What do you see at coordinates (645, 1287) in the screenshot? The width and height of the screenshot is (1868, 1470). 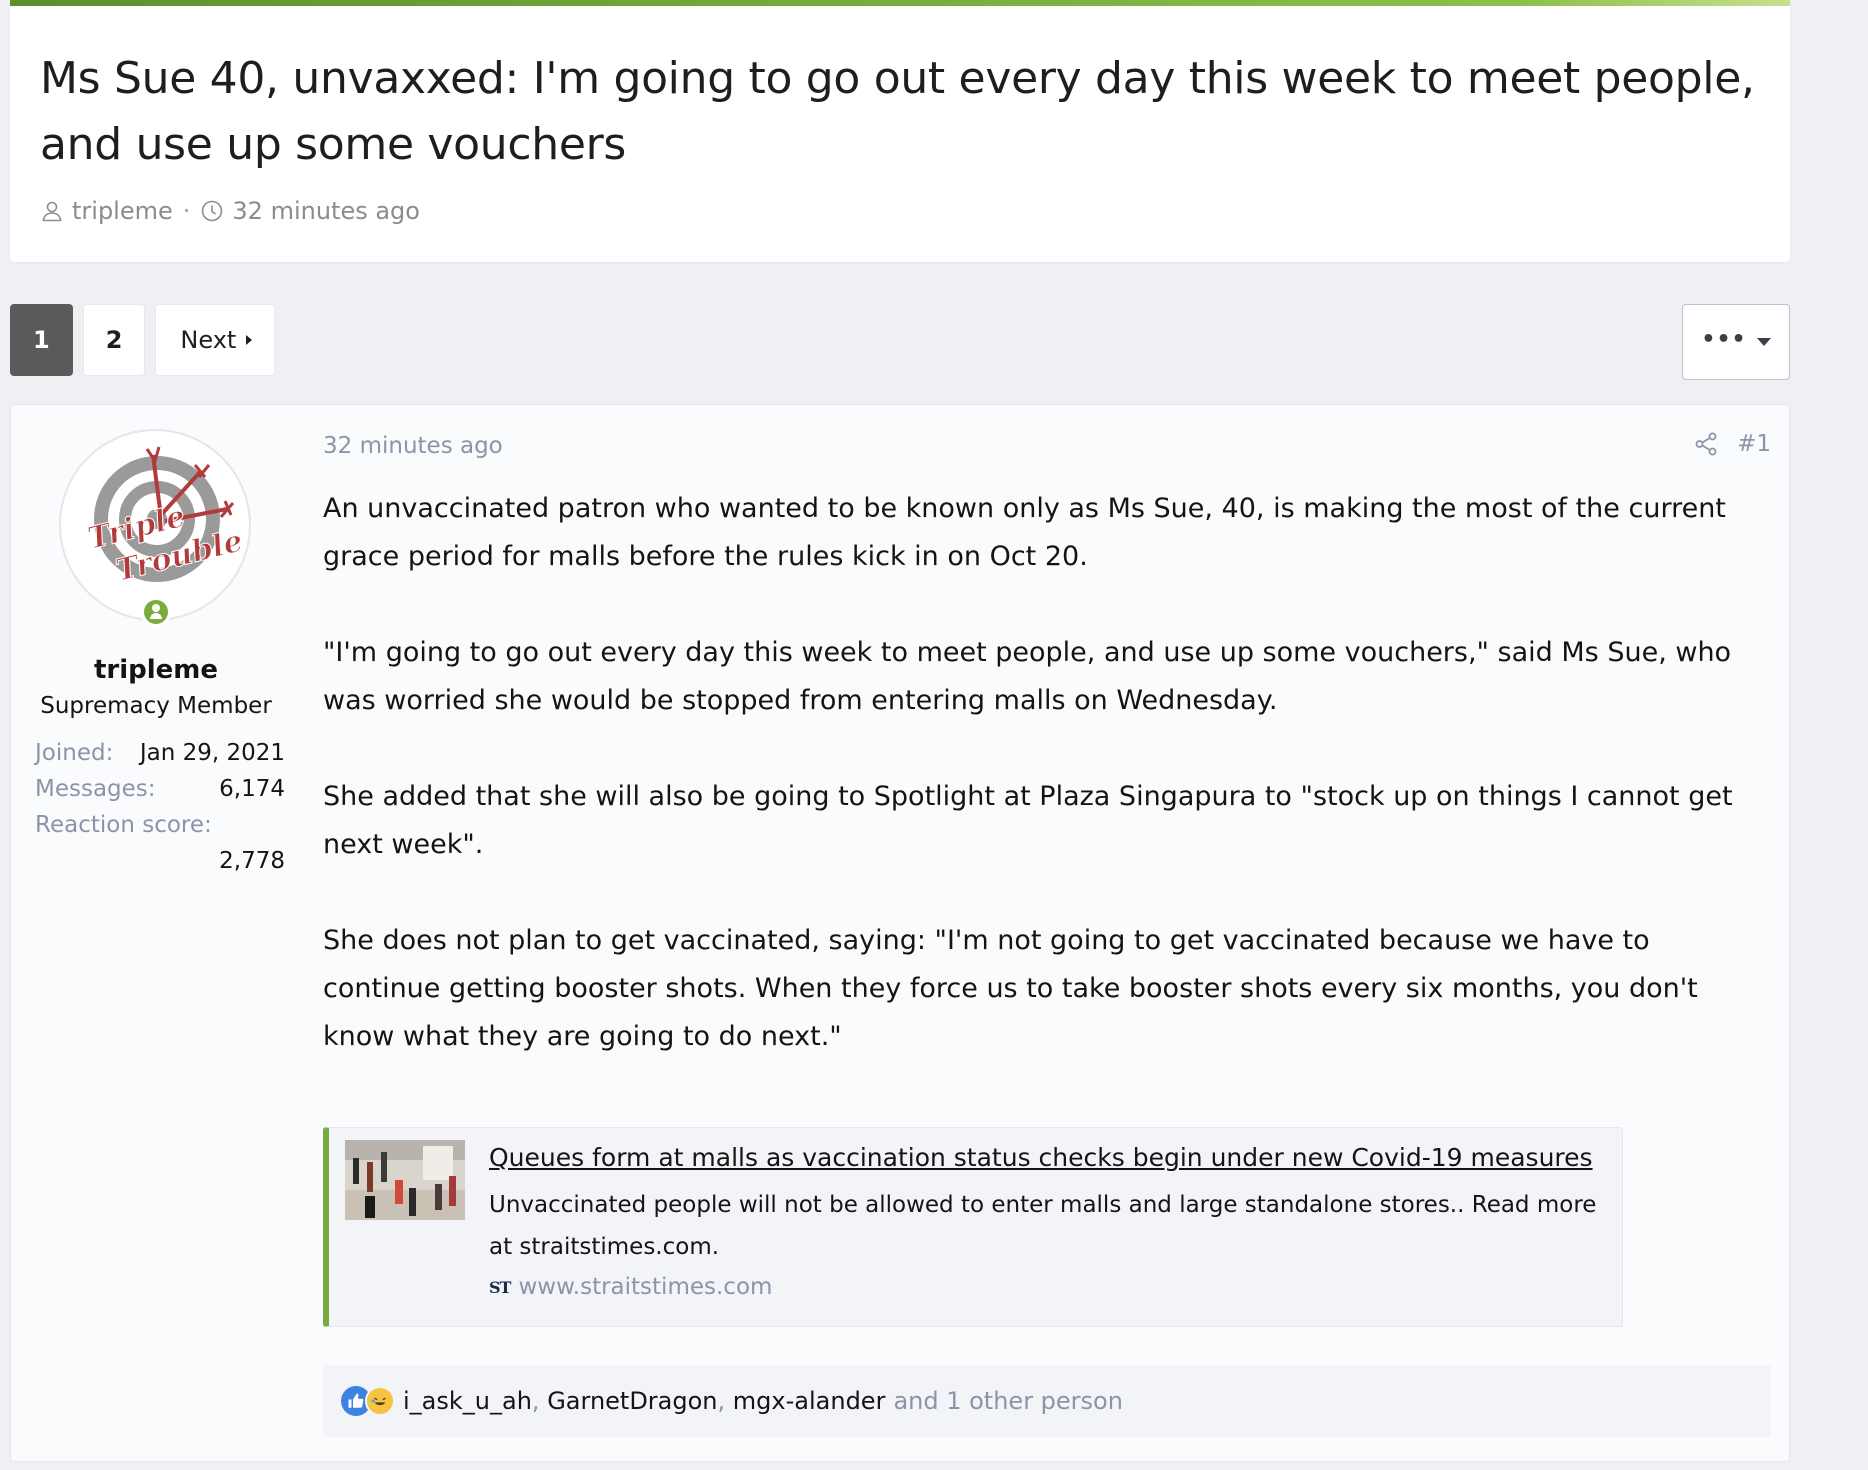 I see `link-preview-domain: www.straitstimes.com` at bounding box center [645, 1287].